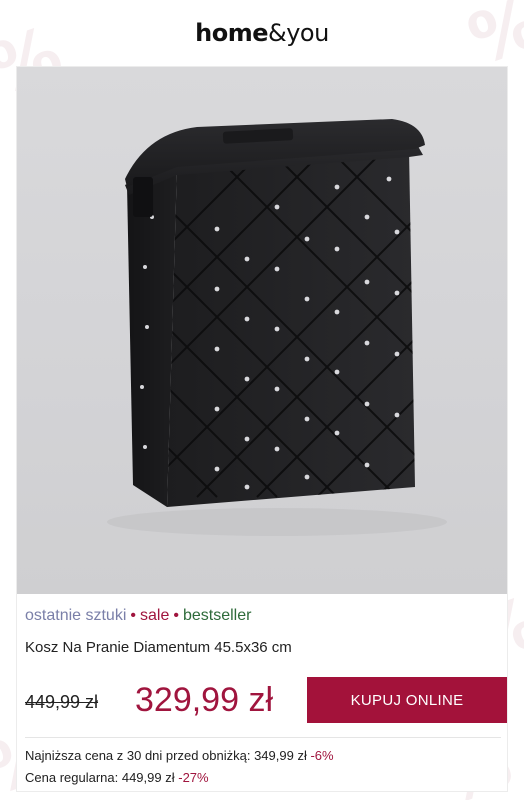 Image resolution: width=524 pixels, height=800 pixels. I want to click on product-tags: ostatnie sztuki • sale • bestseller, so click(138, 616).